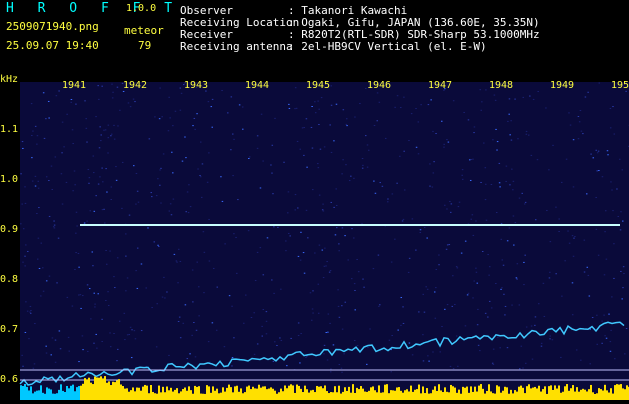  I want to click on x-tick-label: 1945, so click(318, 85).